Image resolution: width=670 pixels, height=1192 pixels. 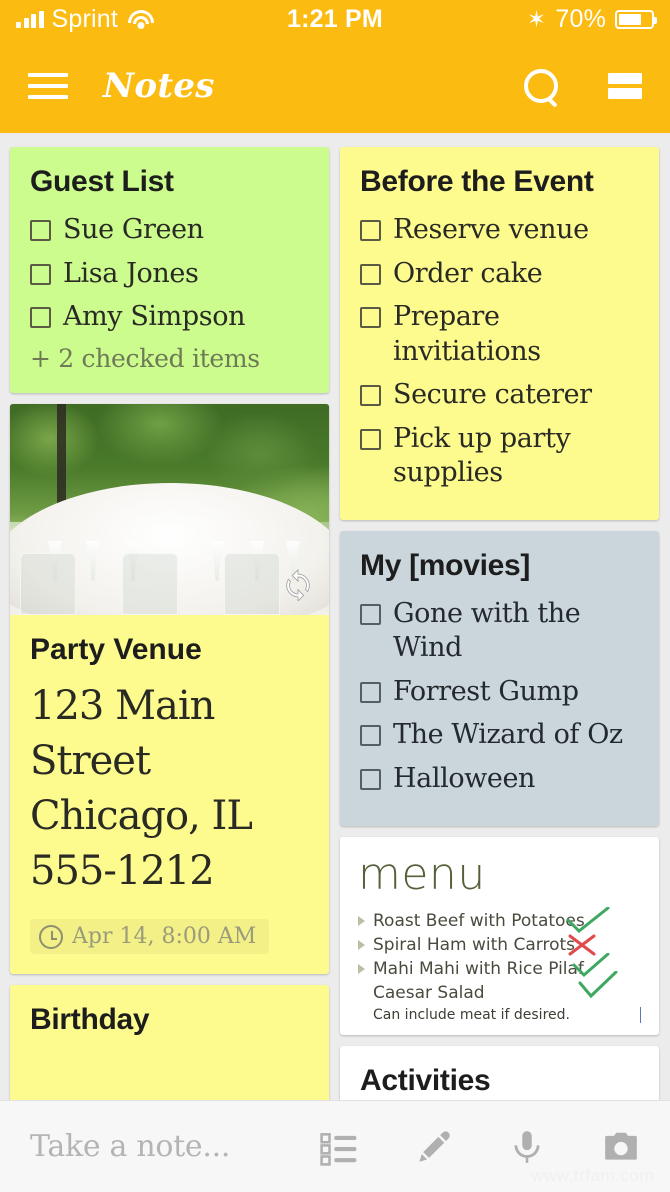 What do you see at coordinates (621, 1147) in the screenshot?
I see `camera-icon` at bounding box center [621, 1147].